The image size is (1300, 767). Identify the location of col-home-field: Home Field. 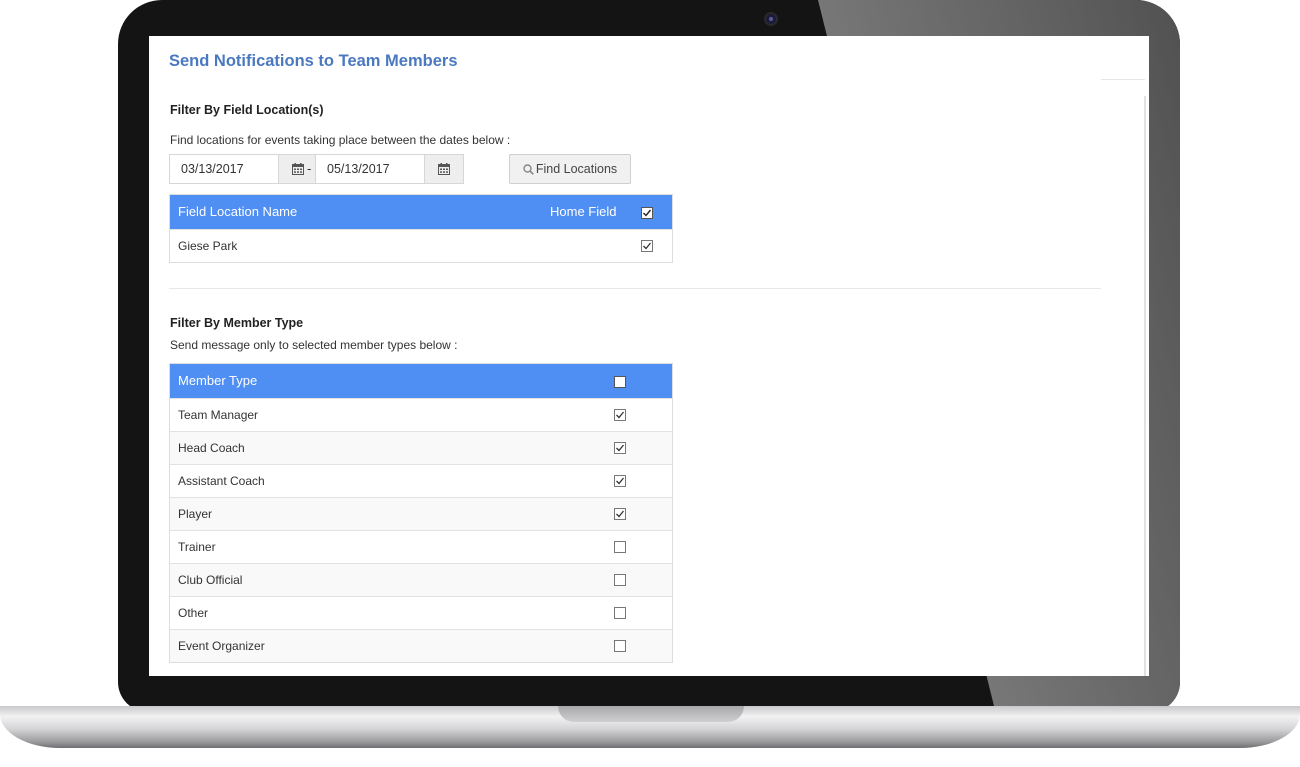
(583, 211).